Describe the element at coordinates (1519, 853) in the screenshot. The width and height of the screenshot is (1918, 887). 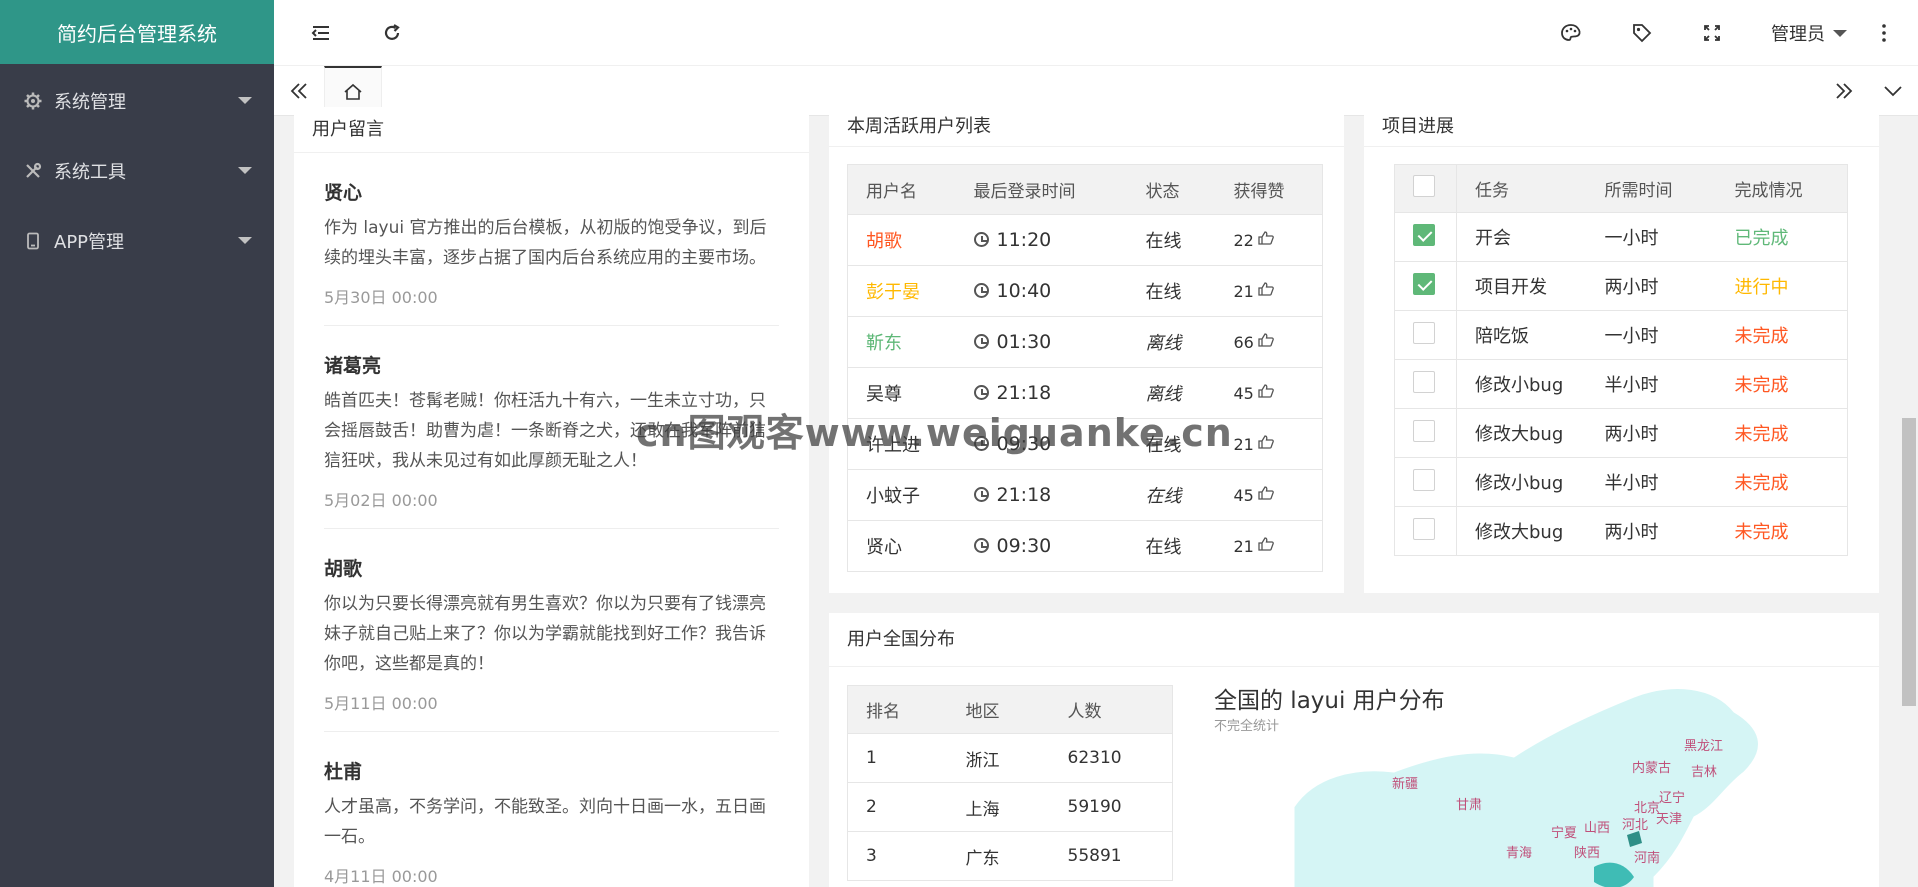
I see `province-label: 青海` at that location.